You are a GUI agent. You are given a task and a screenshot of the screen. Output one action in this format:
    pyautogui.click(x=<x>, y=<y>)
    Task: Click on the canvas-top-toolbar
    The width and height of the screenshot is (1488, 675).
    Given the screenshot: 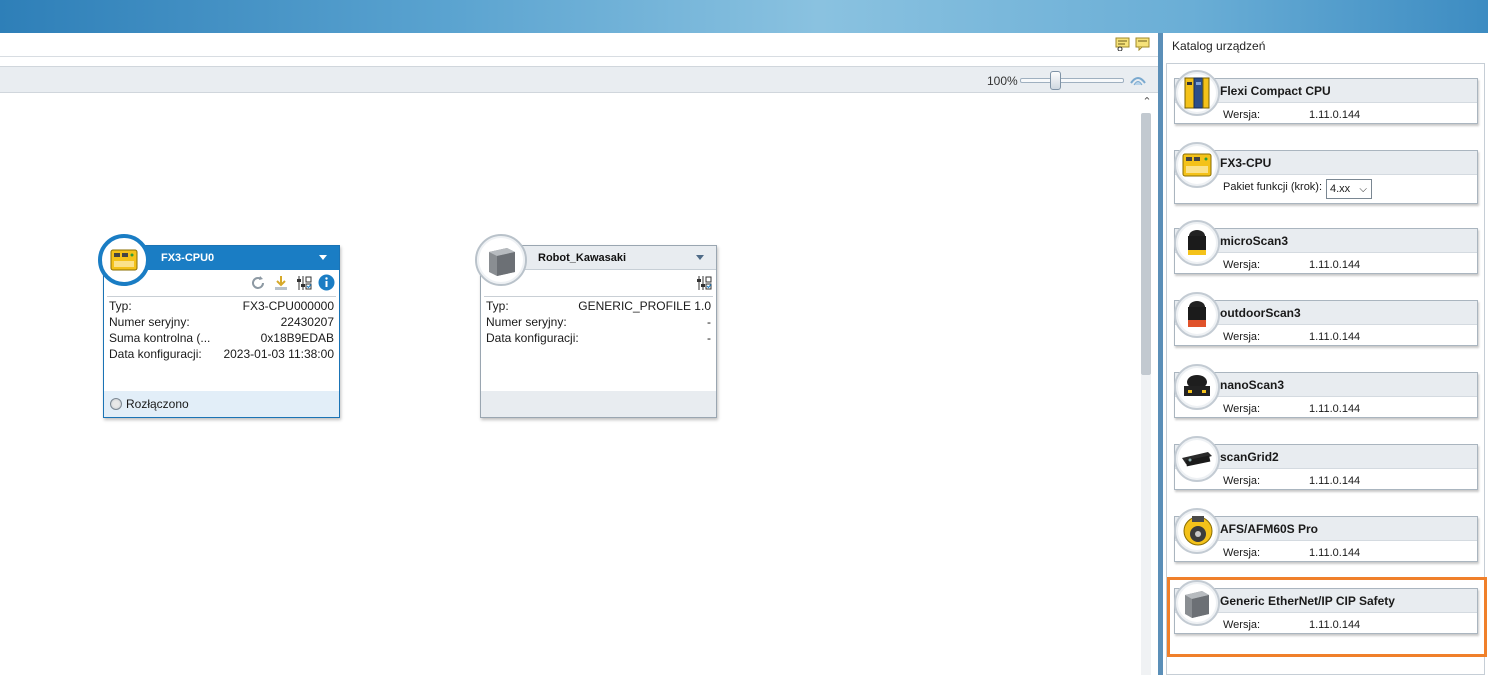 What is the action you would take?
    pyautogui.click(x=579, y=45)
    